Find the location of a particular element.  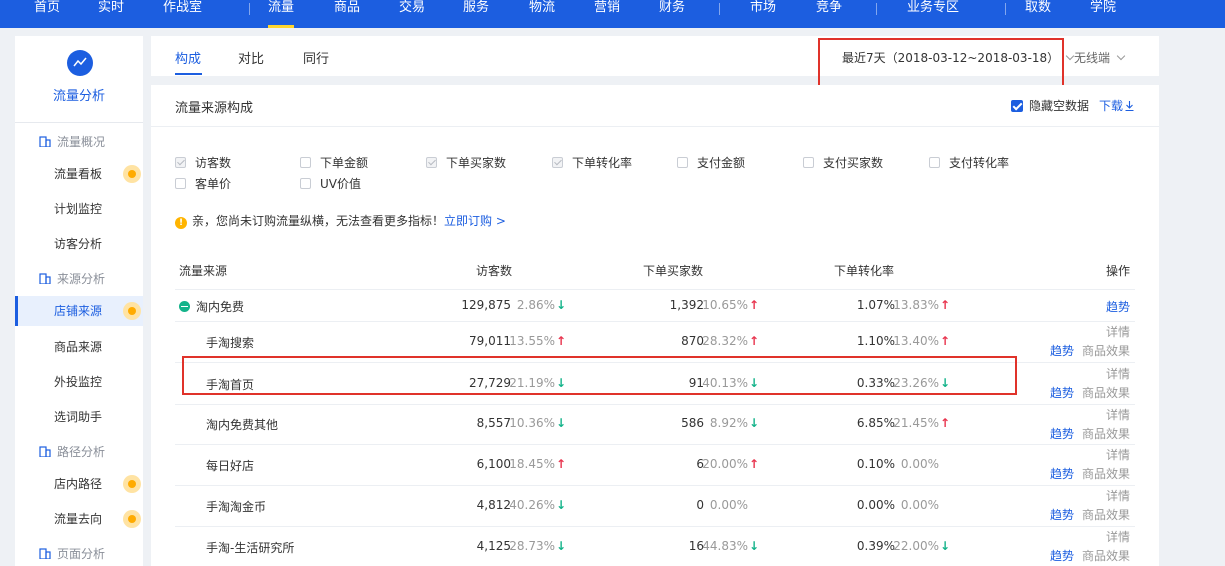

sidebar-item-external-monitor: 外投监控 is located at coordinates (79, 382).